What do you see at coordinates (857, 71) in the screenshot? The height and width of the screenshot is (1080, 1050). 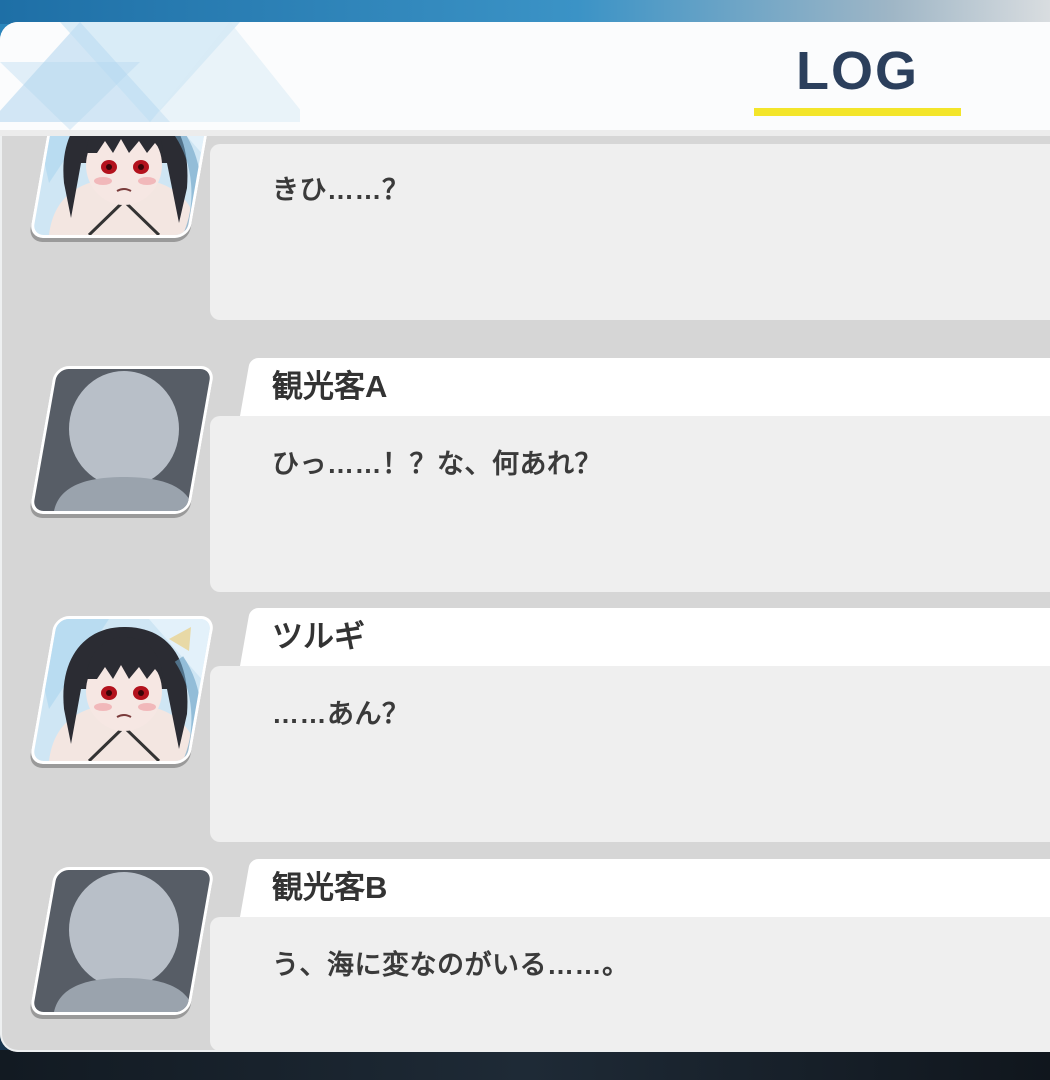 I see `log-title: LOG` at bounding box center [857, 71].